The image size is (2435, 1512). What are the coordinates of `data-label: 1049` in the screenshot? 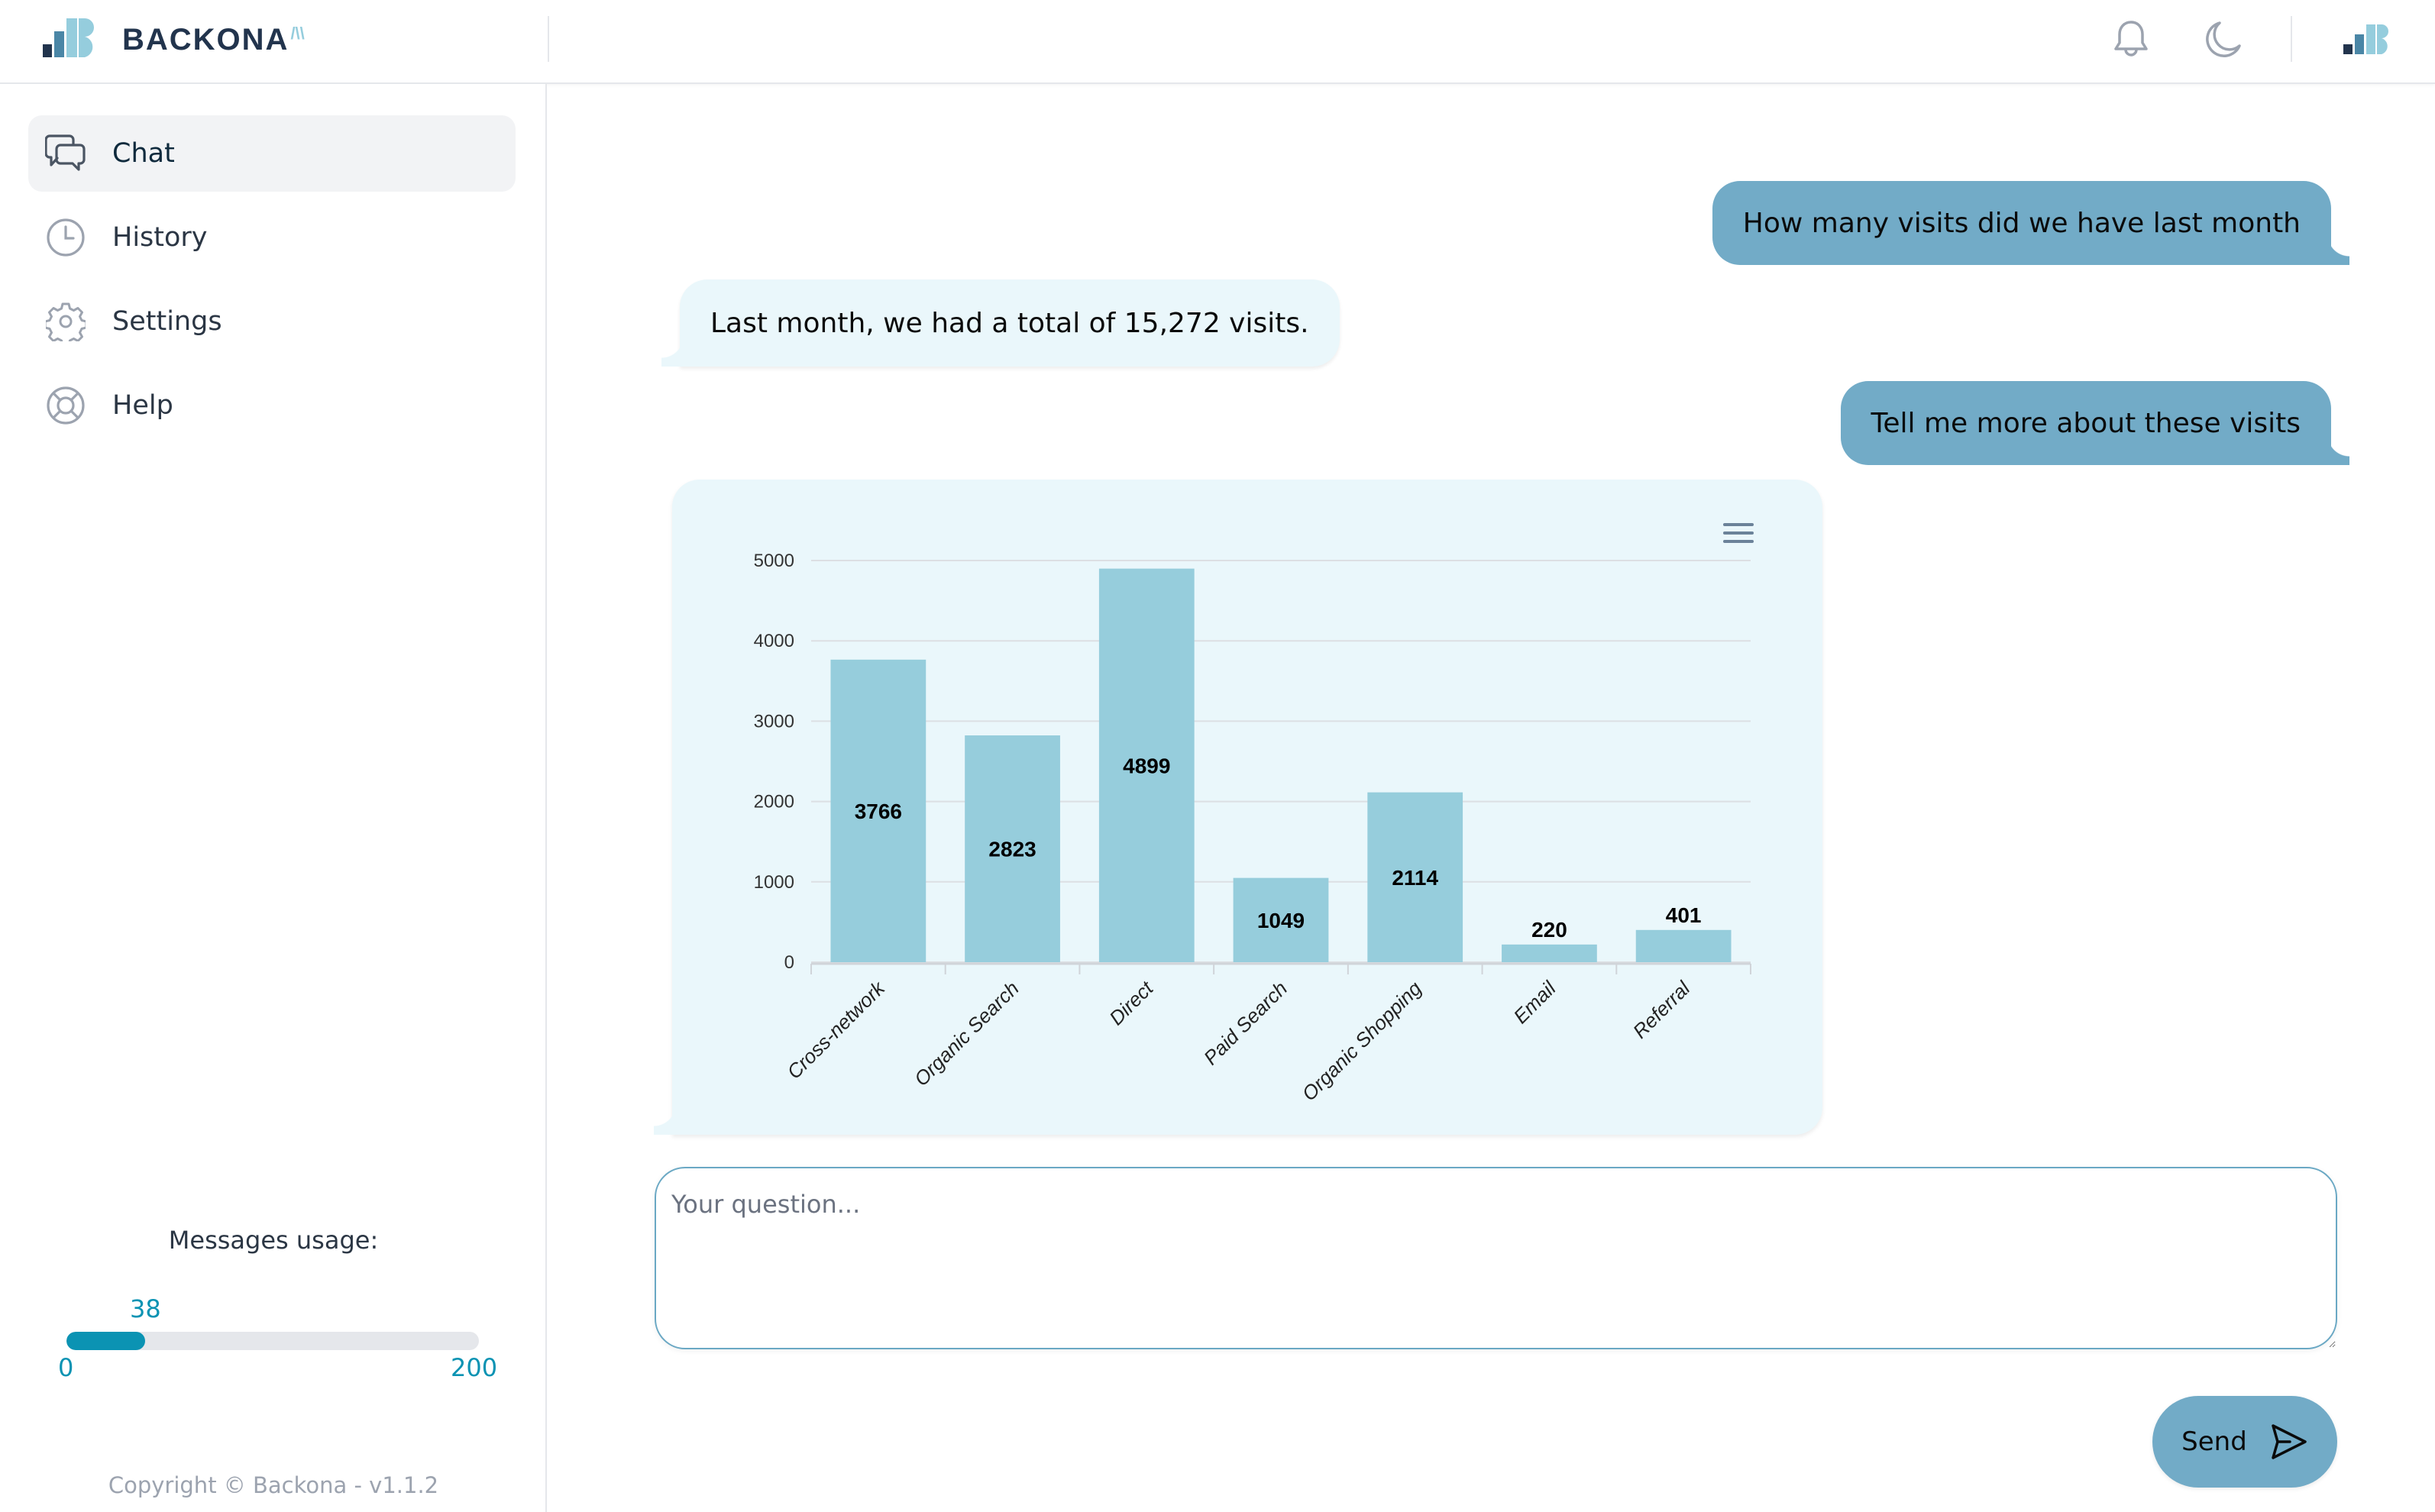 It's located at (1281, 921).